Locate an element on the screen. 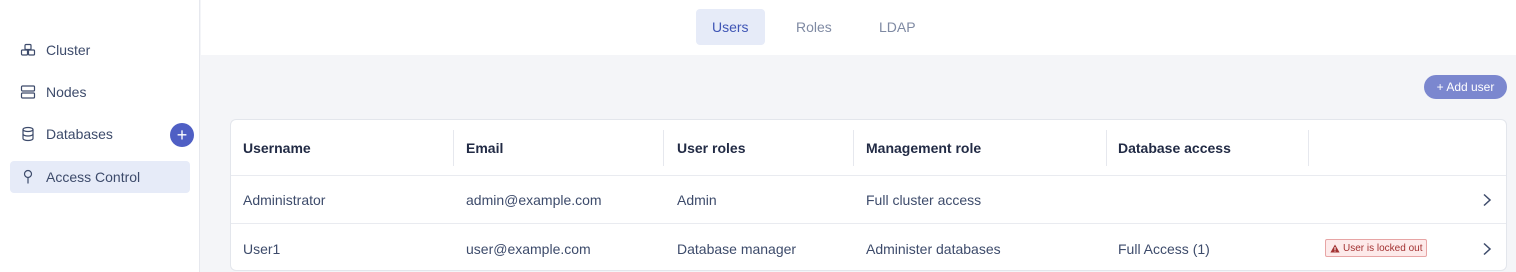 Image resolution: width=1516 pixels, height=272 pixels. nodes-icon is located at coordinates (28, 92).